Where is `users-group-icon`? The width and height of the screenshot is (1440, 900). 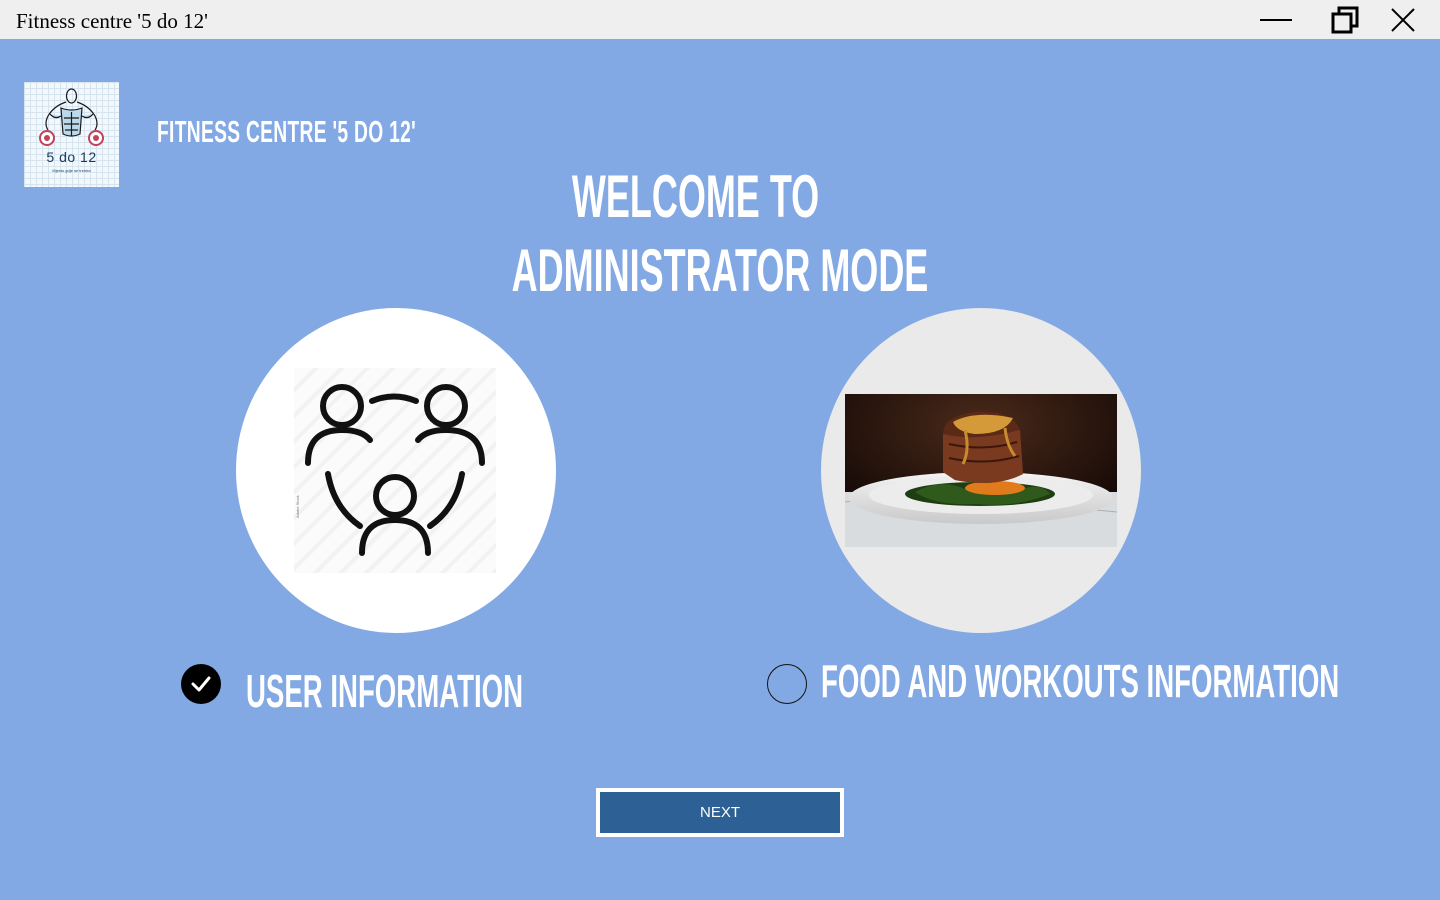
users-group-icon is located at coordinates (395, 470).